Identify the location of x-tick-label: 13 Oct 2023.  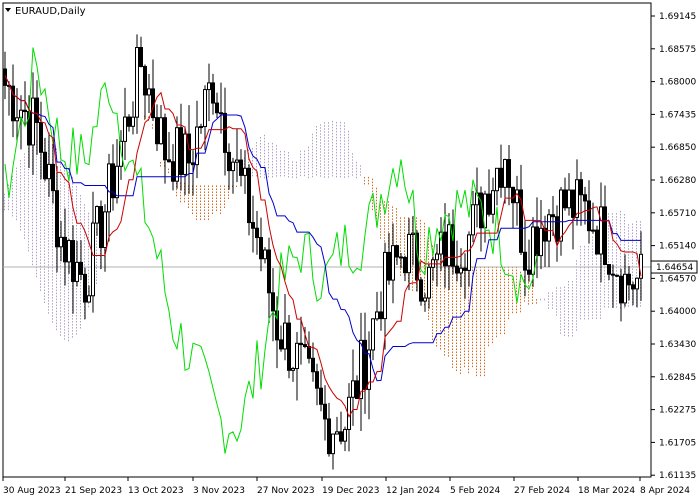
(156, 491).